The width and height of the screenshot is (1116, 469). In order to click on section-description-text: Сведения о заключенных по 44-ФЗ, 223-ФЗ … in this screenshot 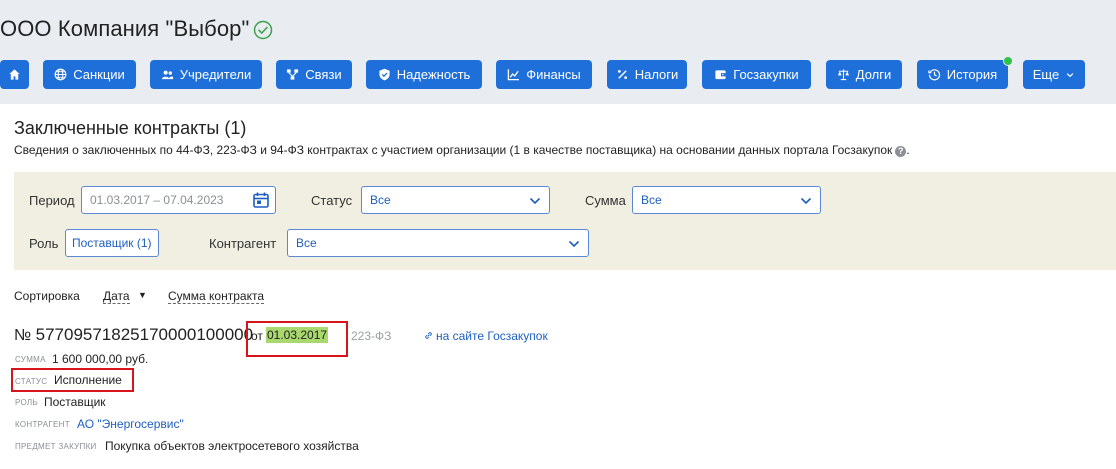, I will do `click(453, 150)`.